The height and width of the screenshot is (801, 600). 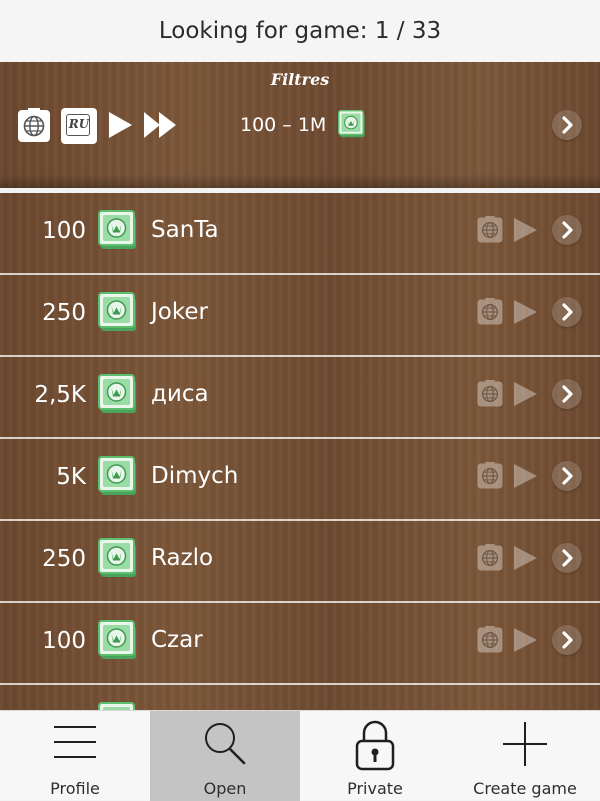 I want to click on table-row: 250 Joker, so click(x=300, y=316).